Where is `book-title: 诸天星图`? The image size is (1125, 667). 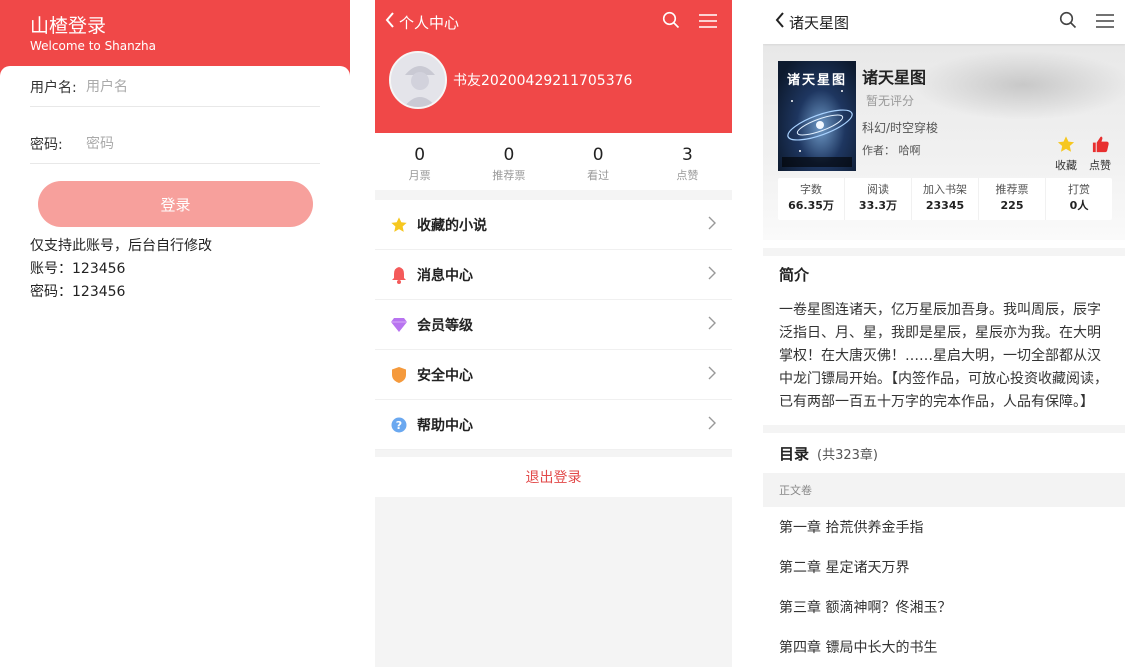
book-title: 诸天星图 is located at coordinates (894, 77).